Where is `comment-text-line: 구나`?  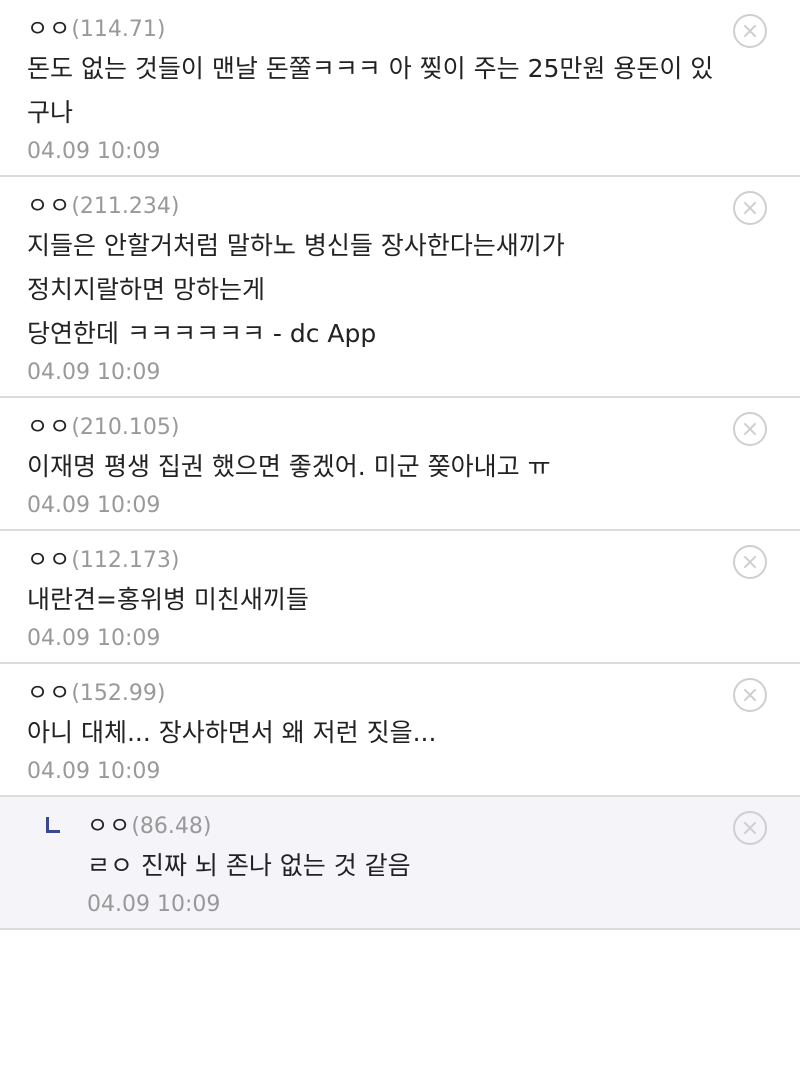 comment-text-line: 구나 is located at coordinates (50, 112).